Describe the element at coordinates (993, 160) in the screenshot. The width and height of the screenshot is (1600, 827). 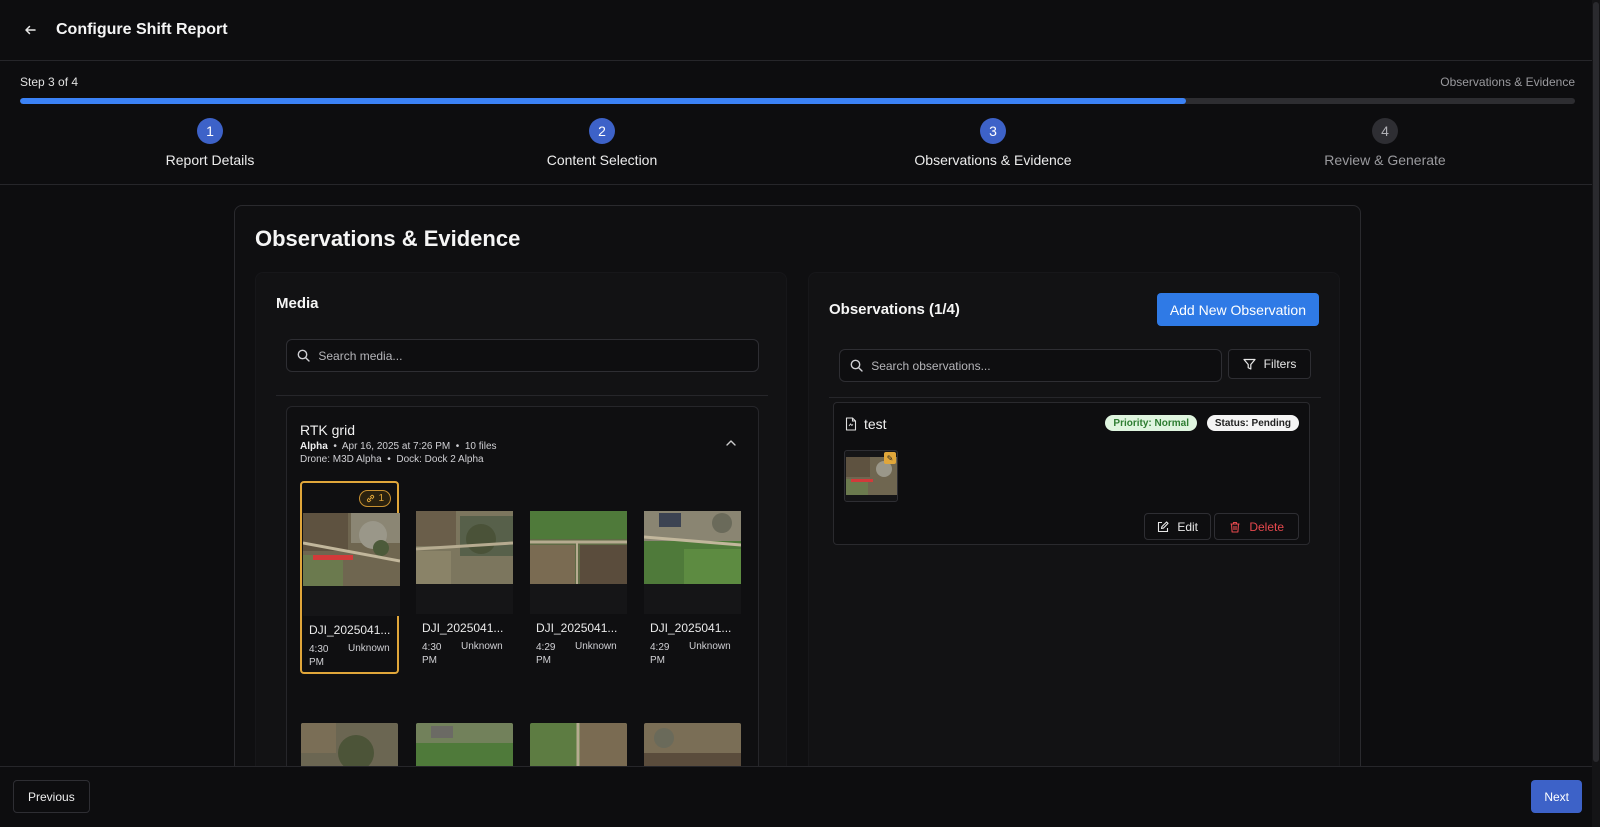
I see `step-label: Observations & Evidence` at that location.